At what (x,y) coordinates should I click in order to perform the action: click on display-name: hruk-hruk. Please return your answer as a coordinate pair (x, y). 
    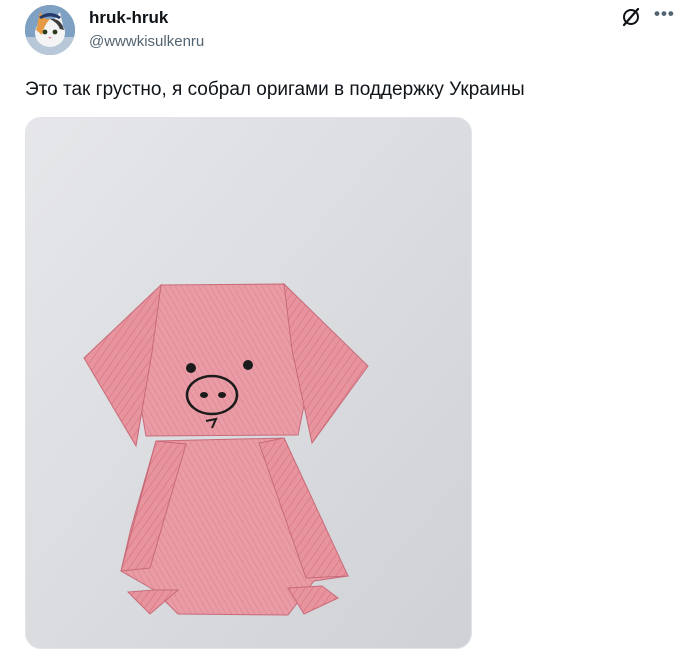
    Looking at the image, I should click on (128, 18).